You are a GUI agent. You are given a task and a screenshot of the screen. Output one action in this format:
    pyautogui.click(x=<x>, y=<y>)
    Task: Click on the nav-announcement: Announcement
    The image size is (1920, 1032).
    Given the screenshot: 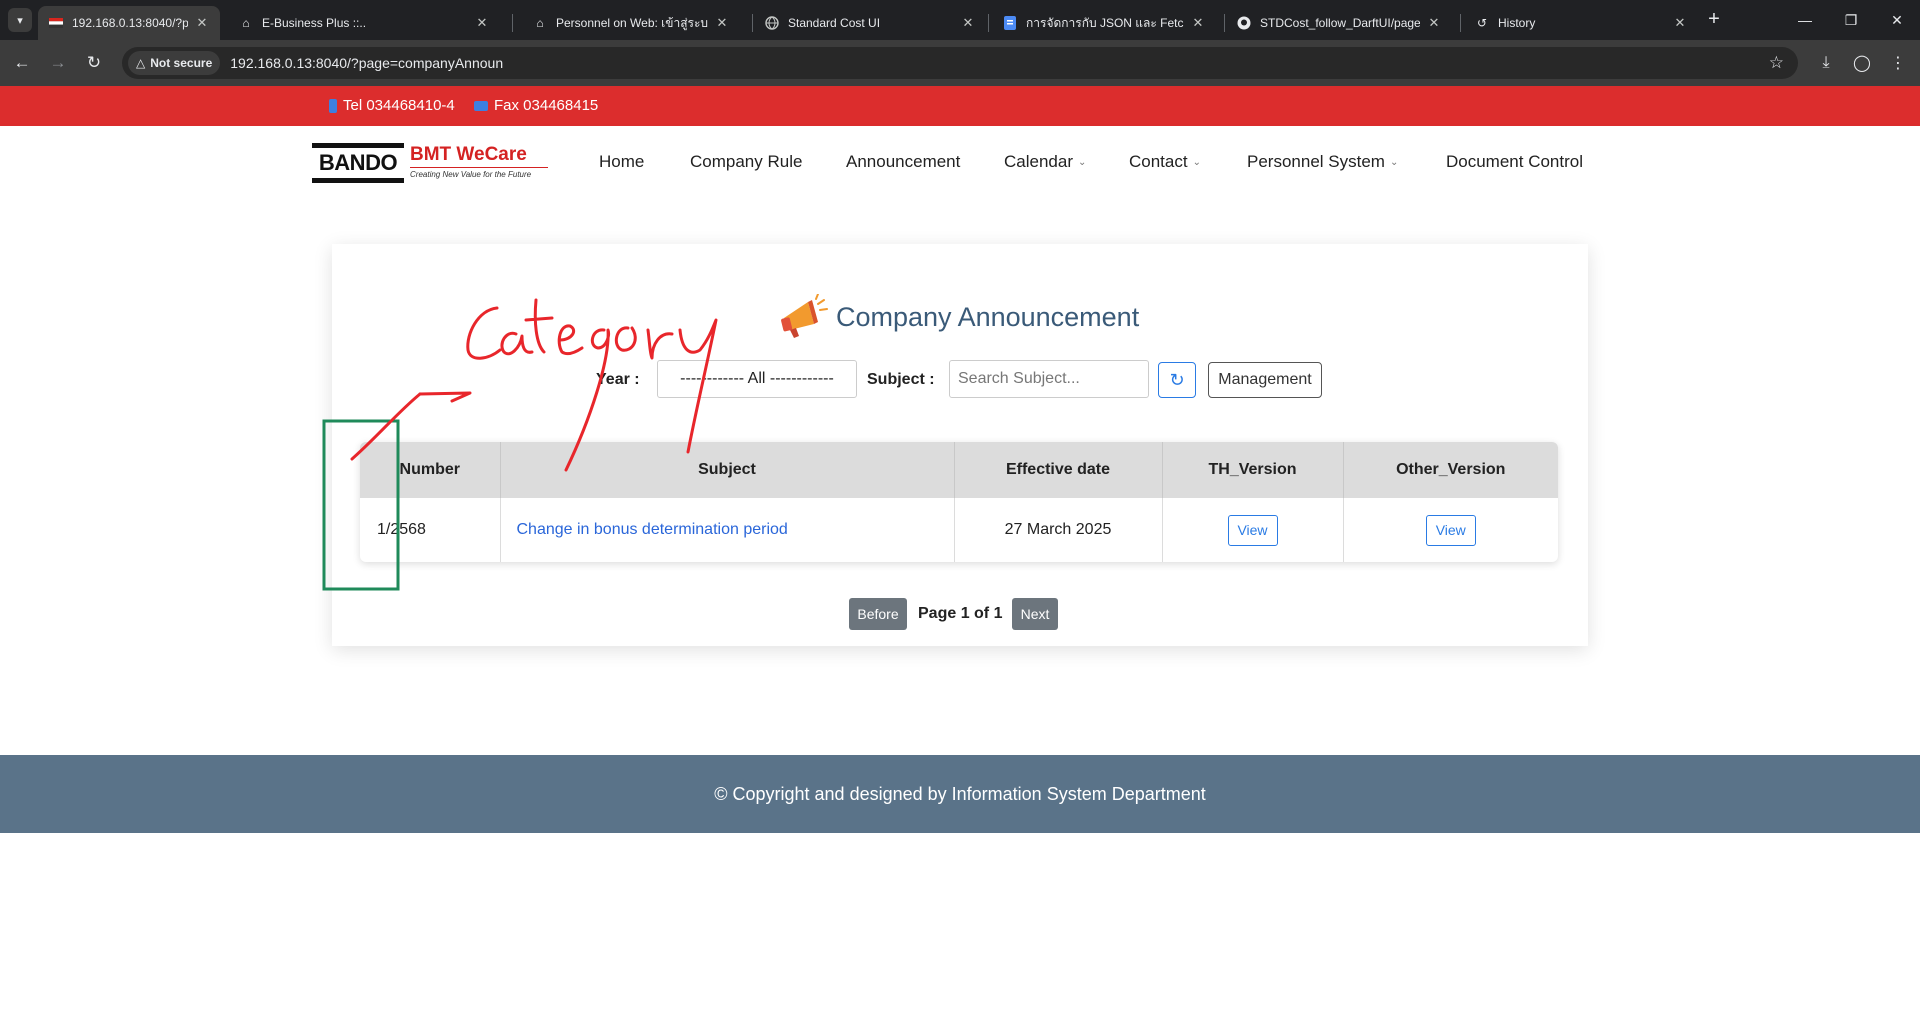 What is the action you would take?
    pyautogui.click(x=903, y=162)
    